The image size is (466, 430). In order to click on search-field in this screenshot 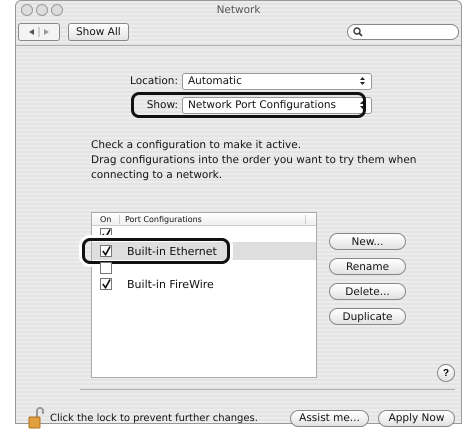, I will do `click(403, 32)`.